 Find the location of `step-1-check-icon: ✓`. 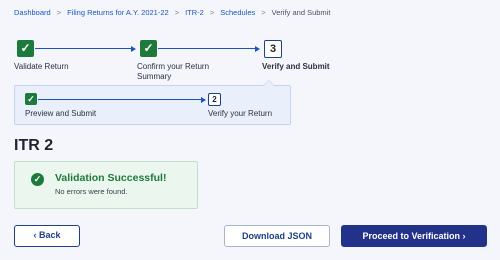

step-1-check-icon: ✓ is located at coordinates (25, 48).